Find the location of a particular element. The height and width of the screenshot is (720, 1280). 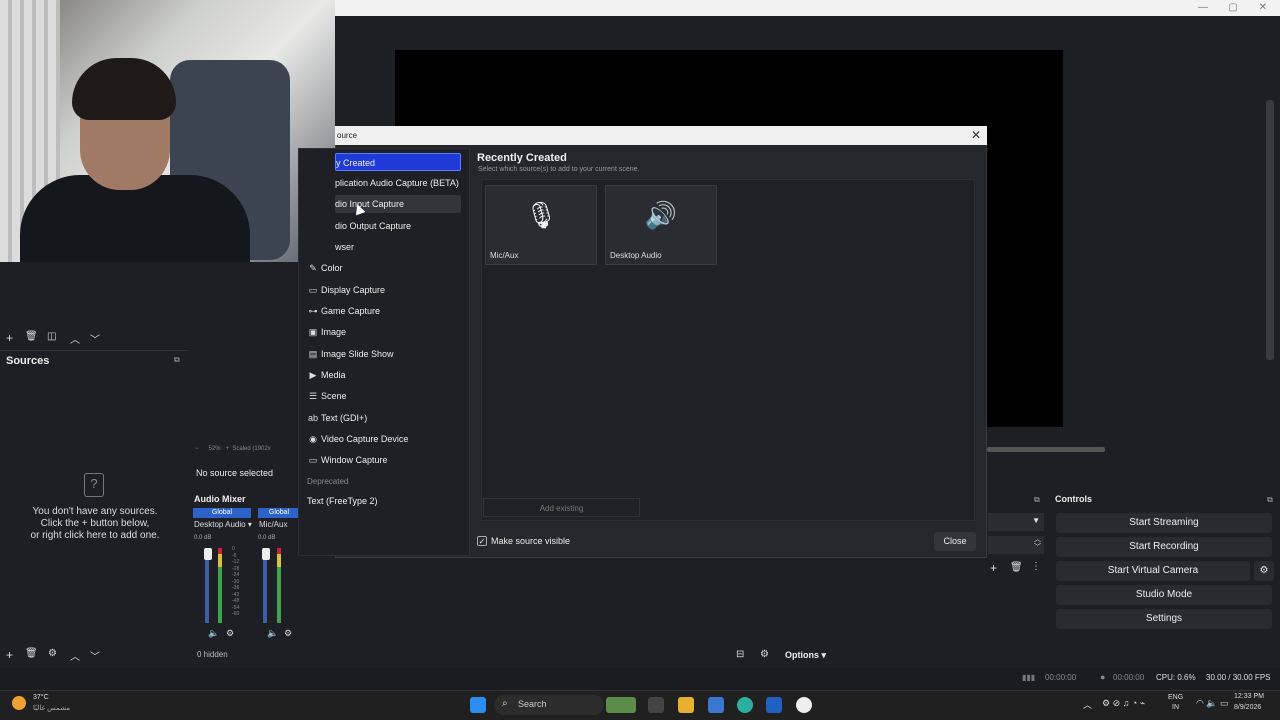

zoom-controls: − 52% + Scaled (1902x is located at coordinates (233, 449).